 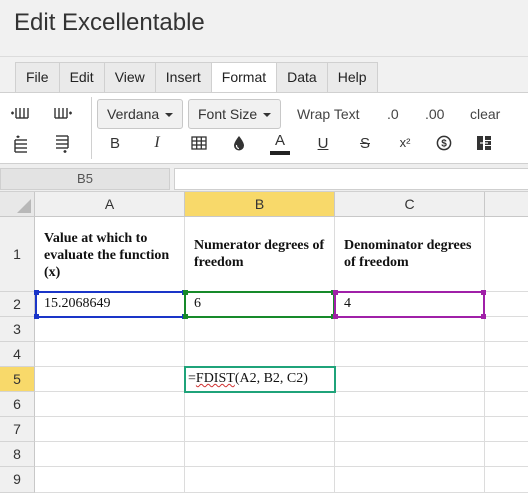 What do you see at coordinates (506, 379) in the screenshot?
I see `cell-d5` at bounding box center [506, 379].